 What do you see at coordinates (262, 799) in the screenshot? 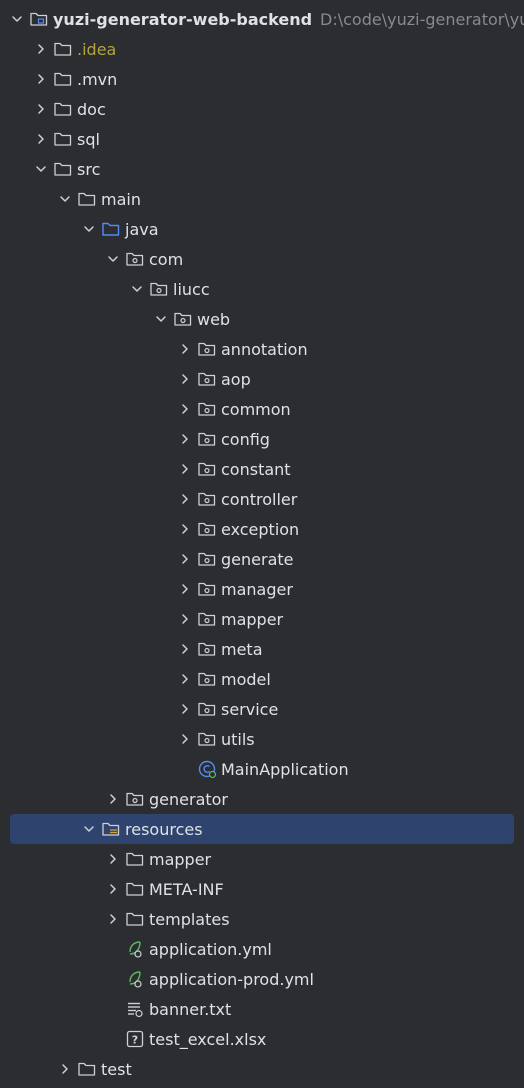
I see `tree-item: generator` at bounding box center [262, 799].